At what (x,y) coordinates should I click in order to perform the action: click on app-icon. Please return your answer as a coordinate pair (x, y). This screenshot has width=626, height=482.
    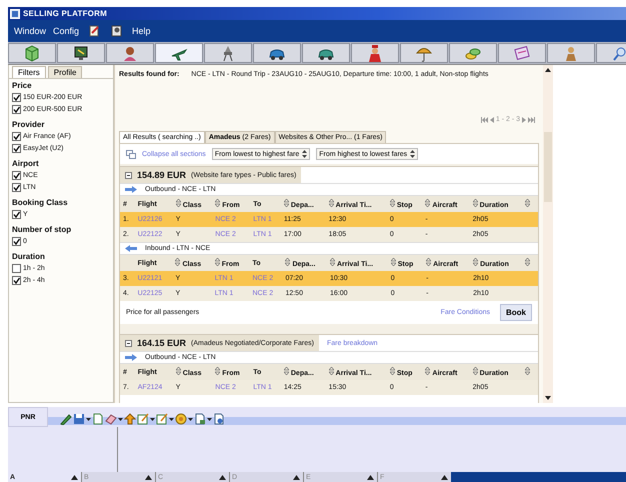
    Looking at the image, I should click on (15, 13).